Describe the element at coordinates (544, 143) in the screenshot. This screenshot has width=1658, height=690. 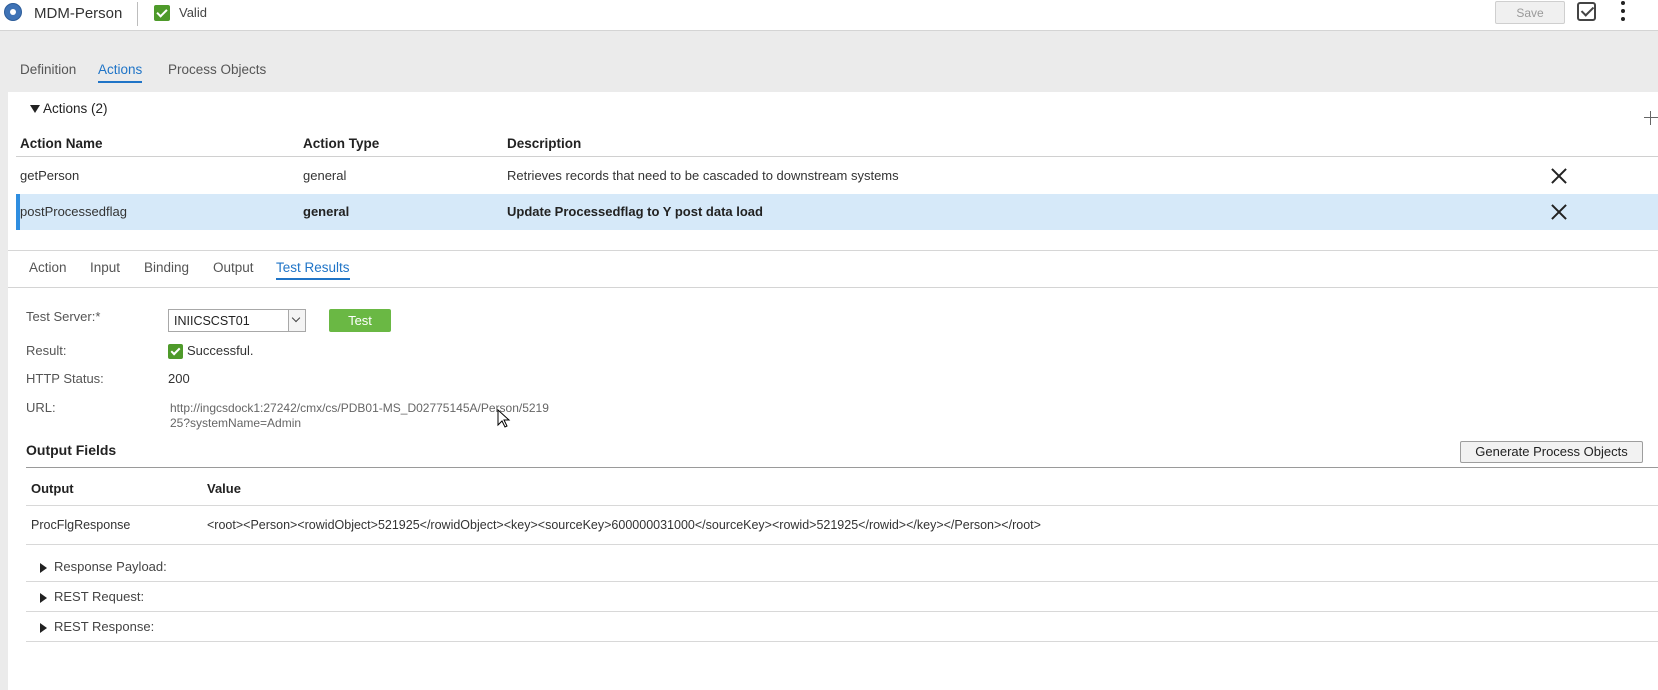
I see `column-header: Description` at that location.